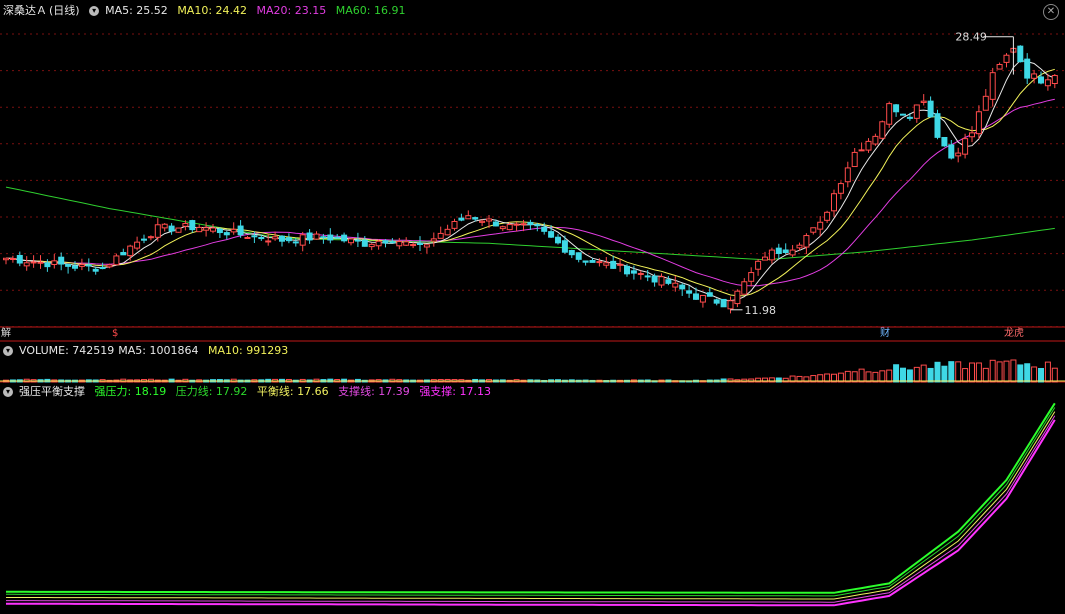 The image size is (1065, 614). Describe the element at coordinates (211, 391) in the screenshot. I see `pressure-line-value: 压力线: 17.92` at that location.